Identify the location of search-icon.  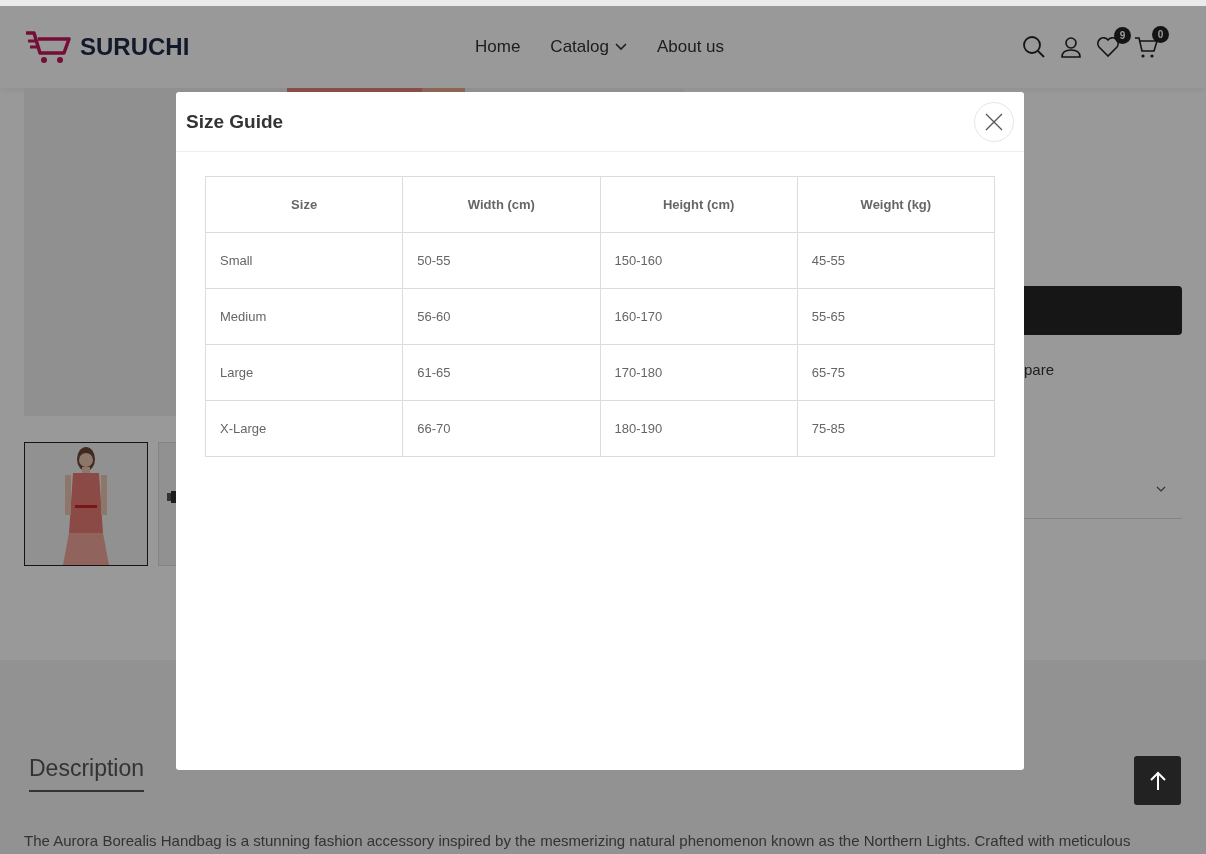
(1034, 47).